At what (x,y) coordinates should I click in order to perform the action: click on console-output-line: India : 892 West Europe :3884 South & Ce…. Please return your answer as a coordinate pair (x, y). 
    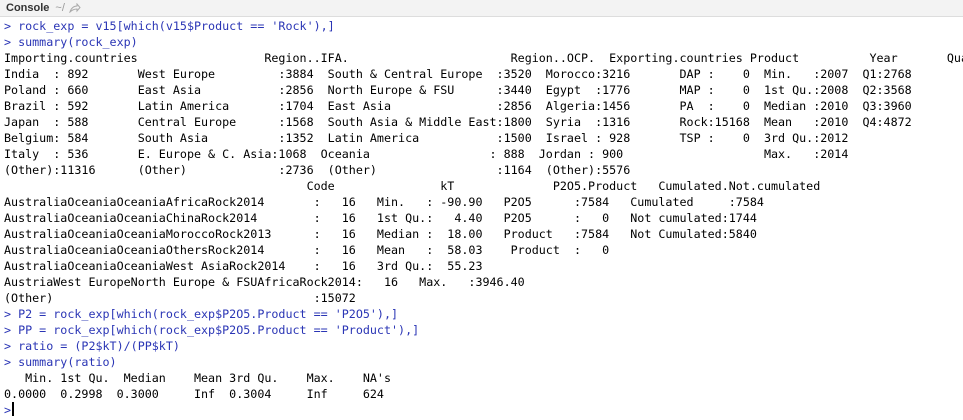
    Looking at the image, I should click on (458, 74).